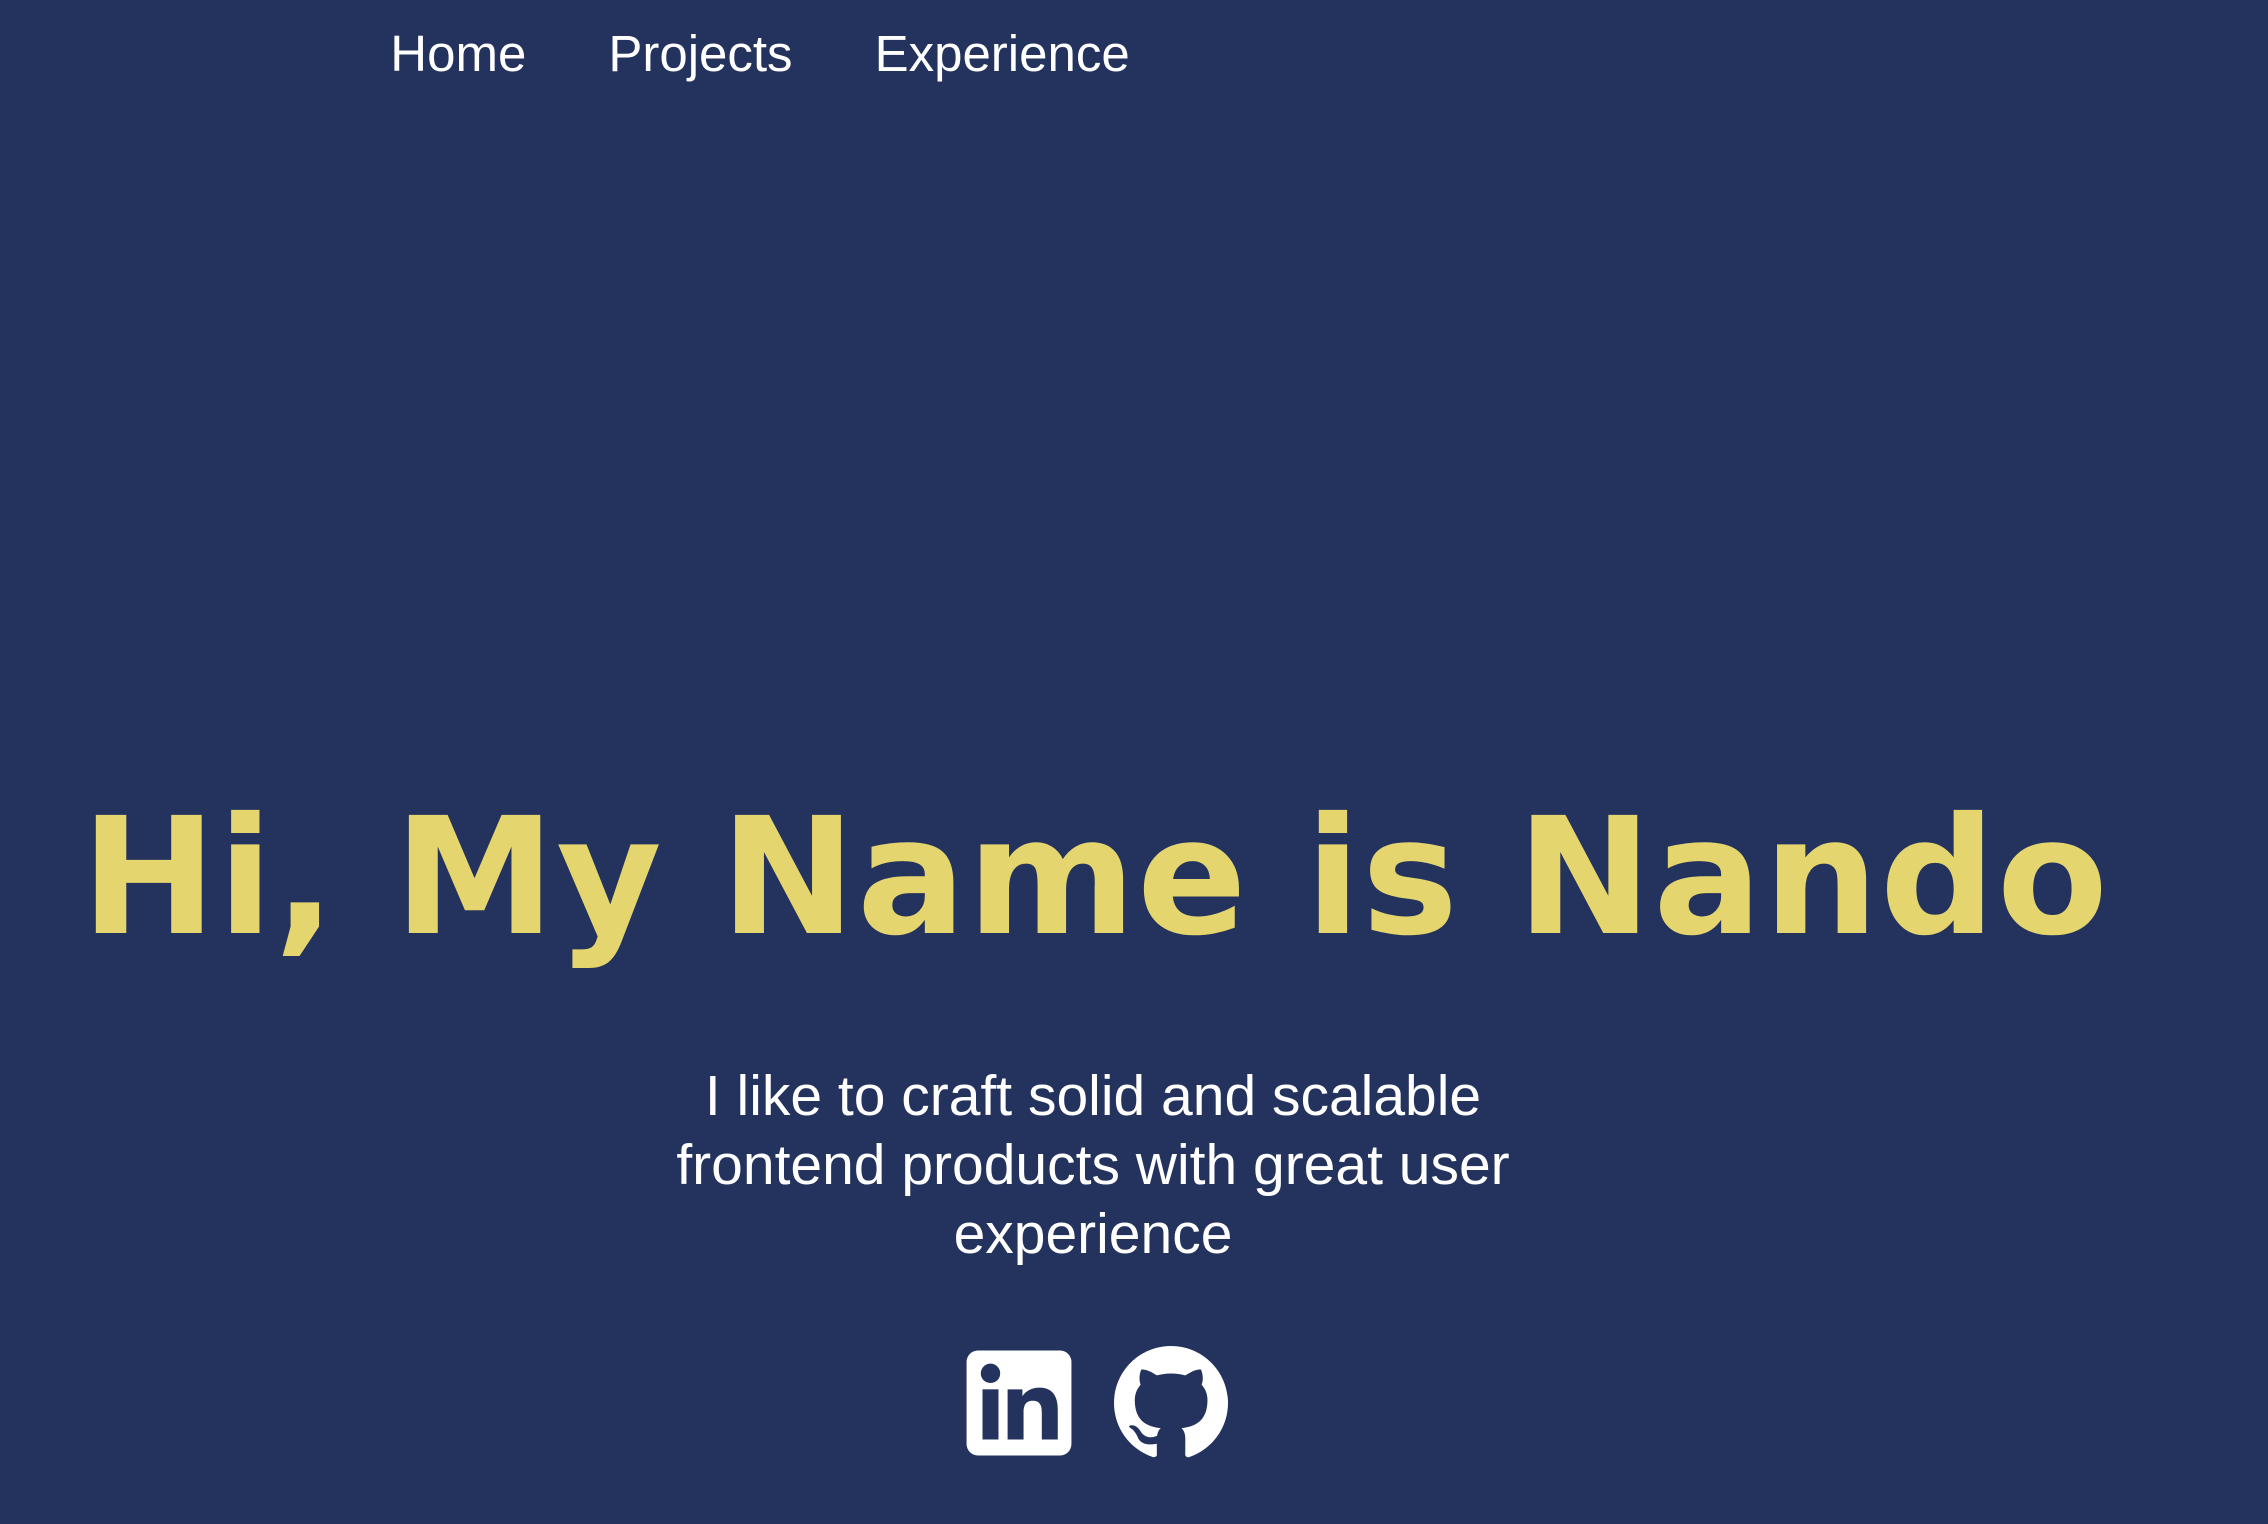 This screenshot has width=2268, height=1524. Describe the element at coordinates (1095, 1403) in the screenshot. I see `social-links` at that location.